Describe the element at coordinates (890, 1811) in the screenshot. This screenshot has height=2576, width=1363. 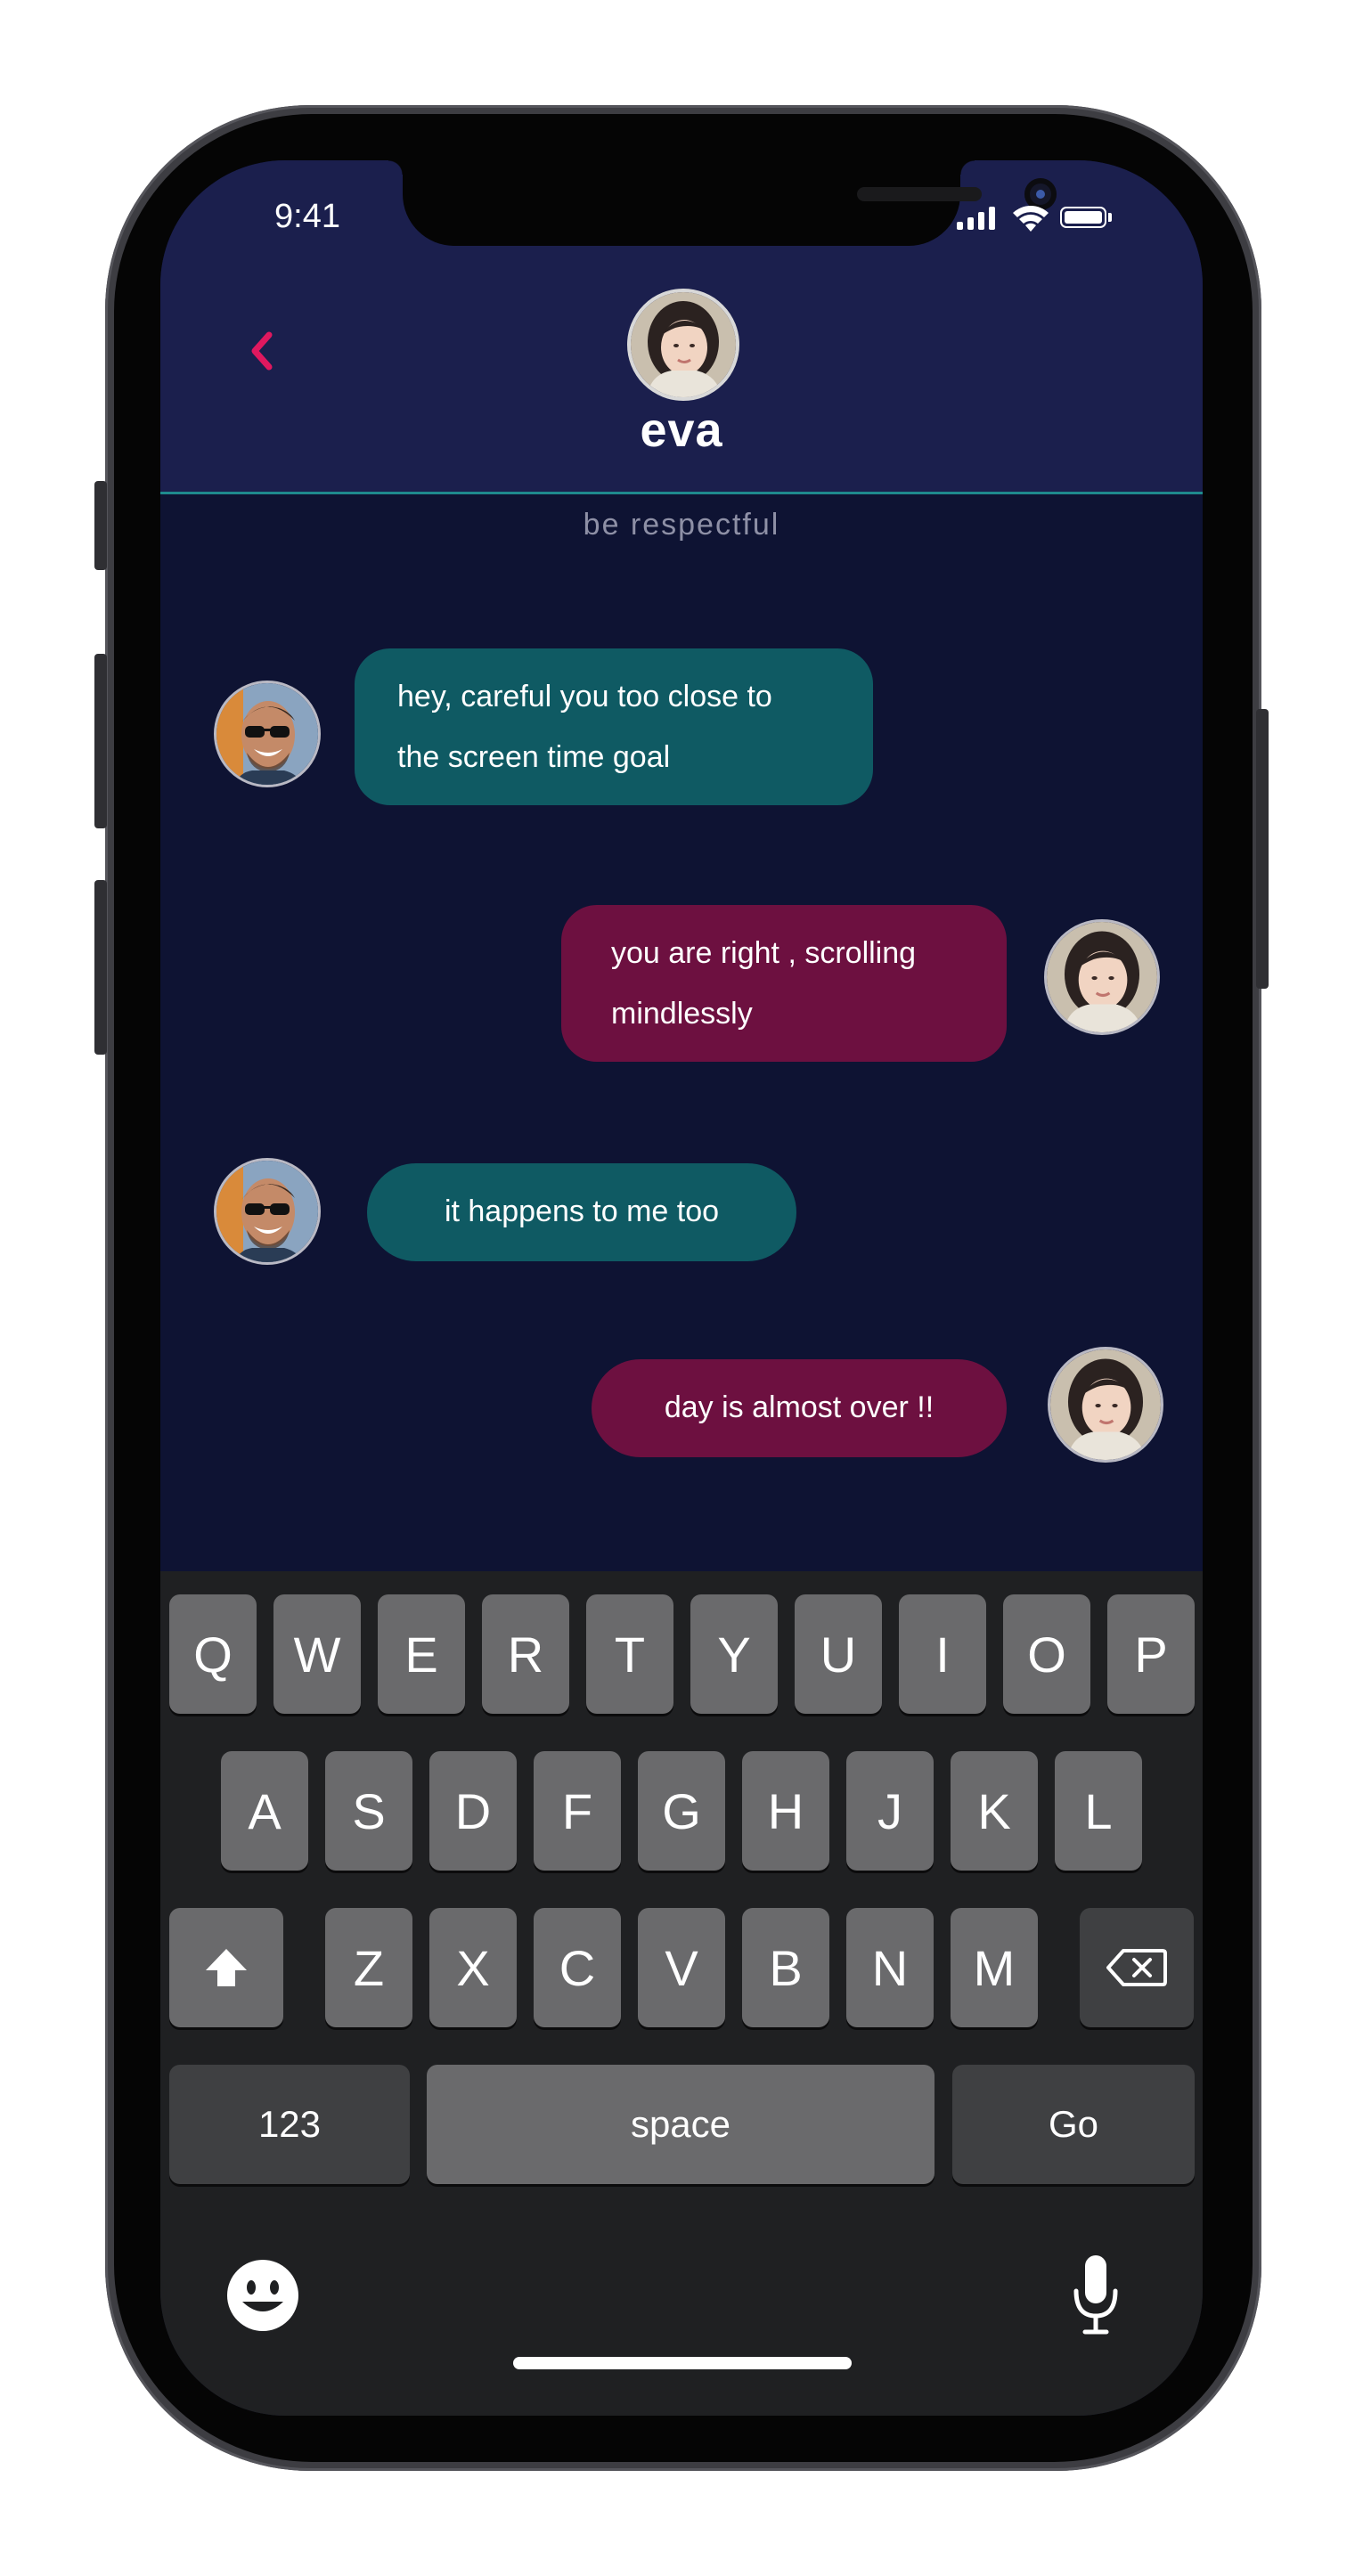
I see `key-j: J` at that location.